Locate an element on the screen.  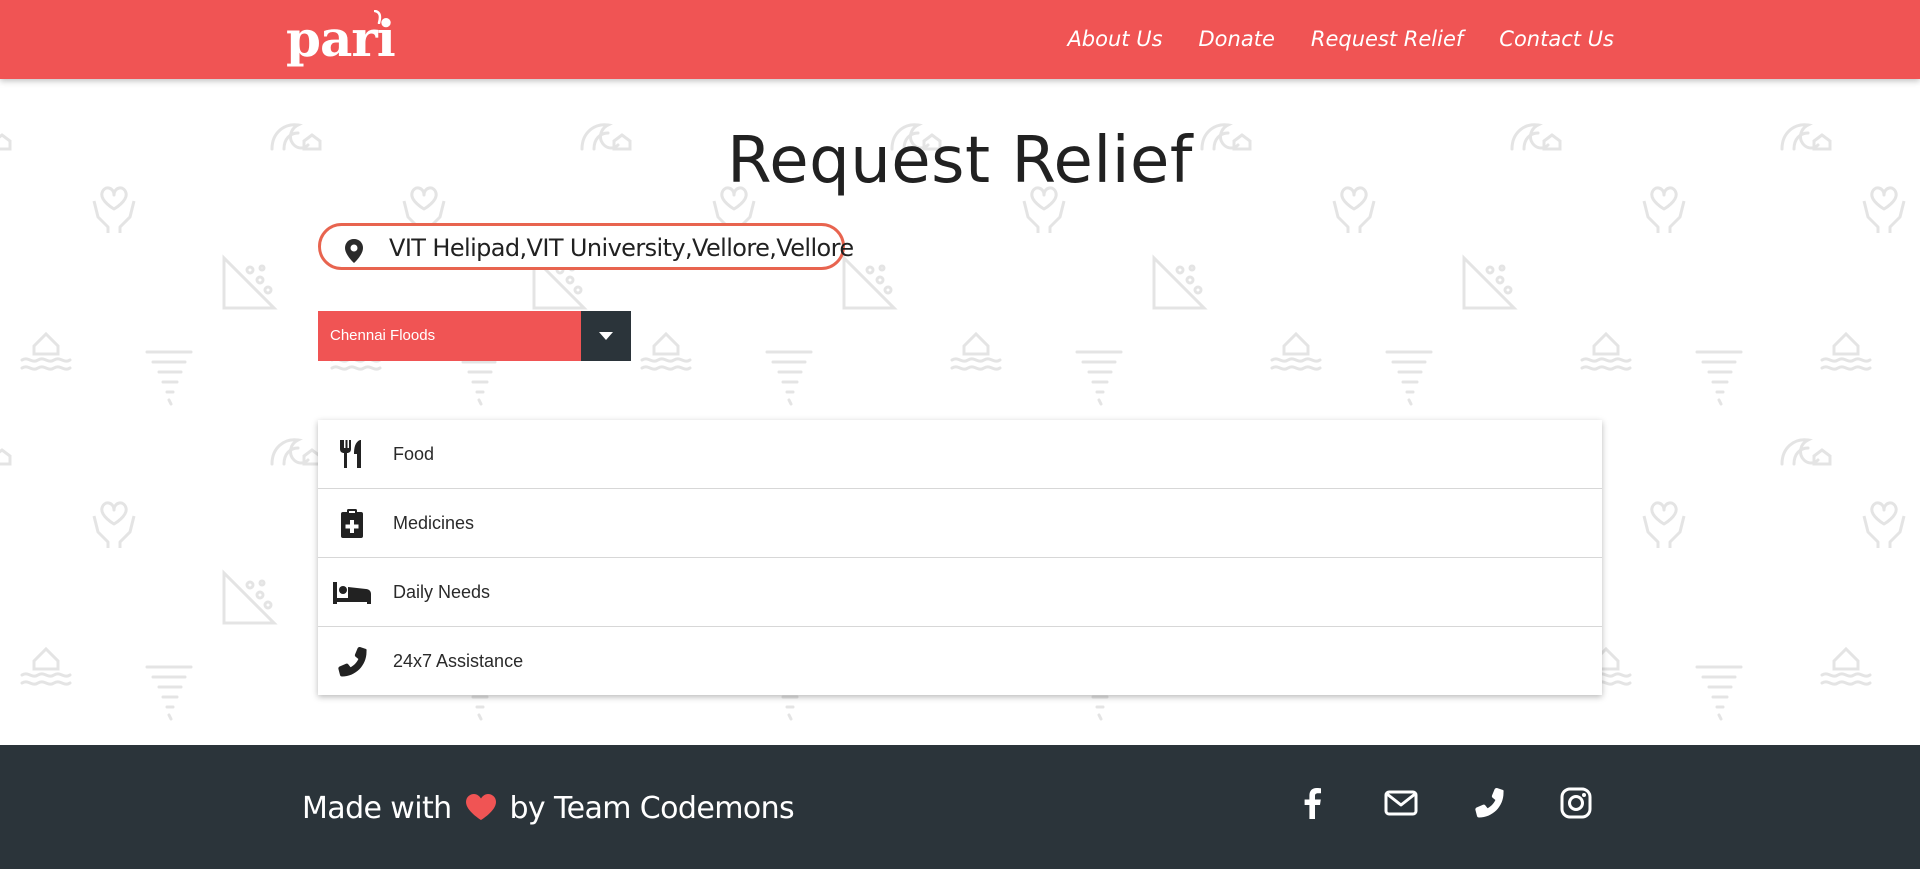
disaster-select-value: Chennai Floods is located at coordinates (449, 336).